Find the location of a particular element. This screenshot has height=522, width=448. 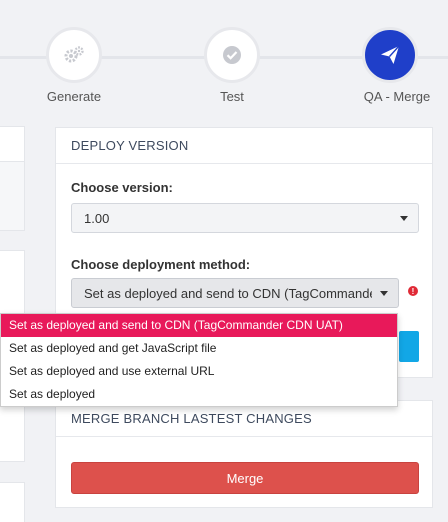

check-icon is located at coordinates (232, 55).